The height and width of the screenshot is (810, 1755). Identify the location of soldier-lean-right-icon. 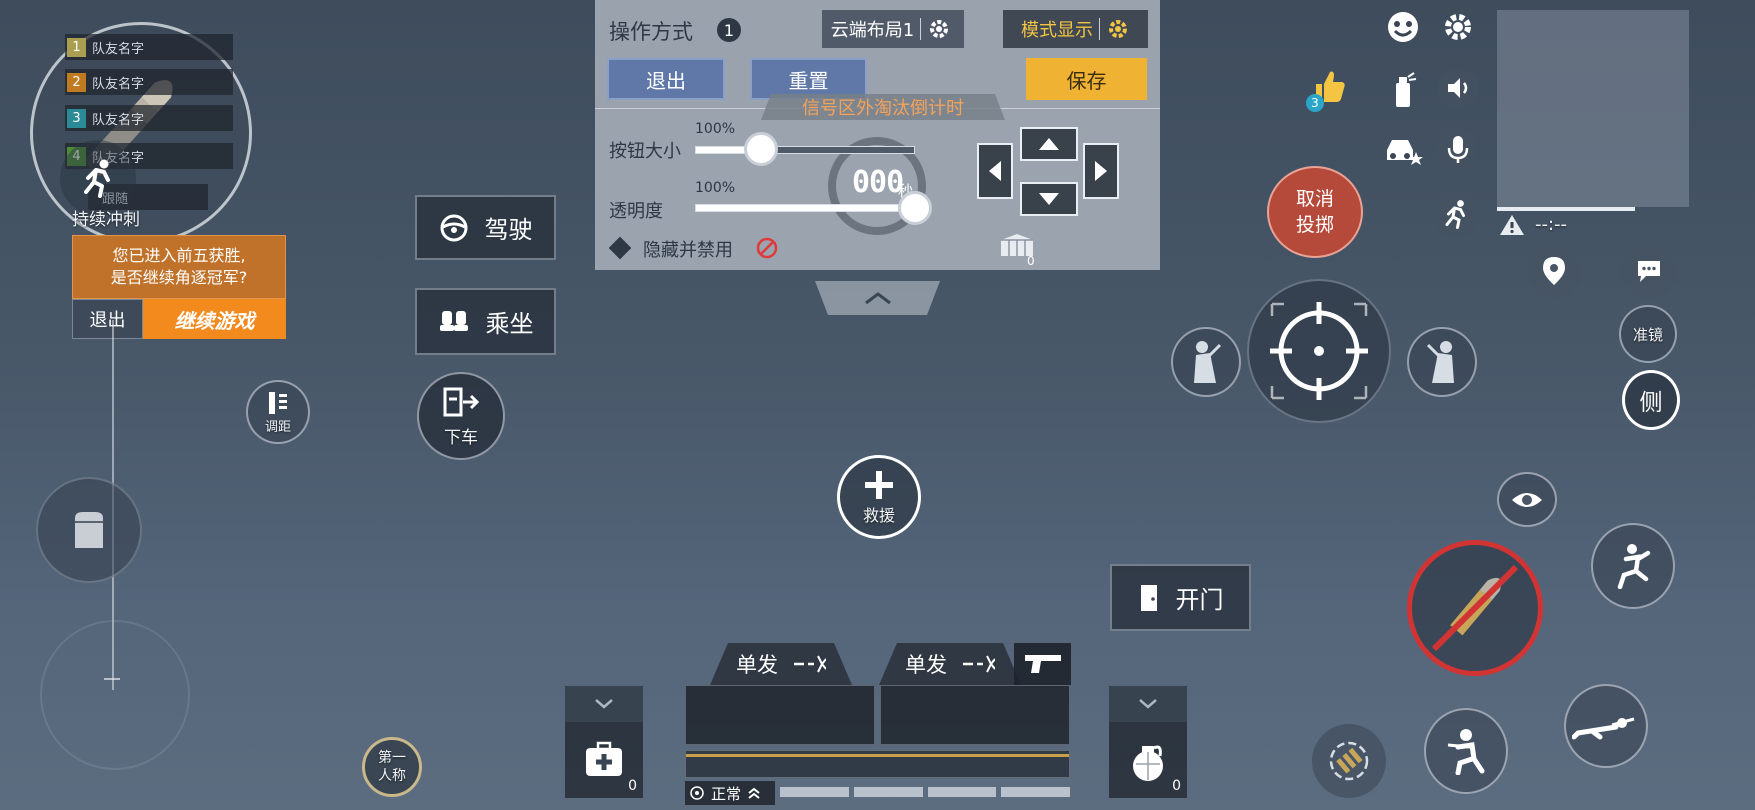
(1440, 362).